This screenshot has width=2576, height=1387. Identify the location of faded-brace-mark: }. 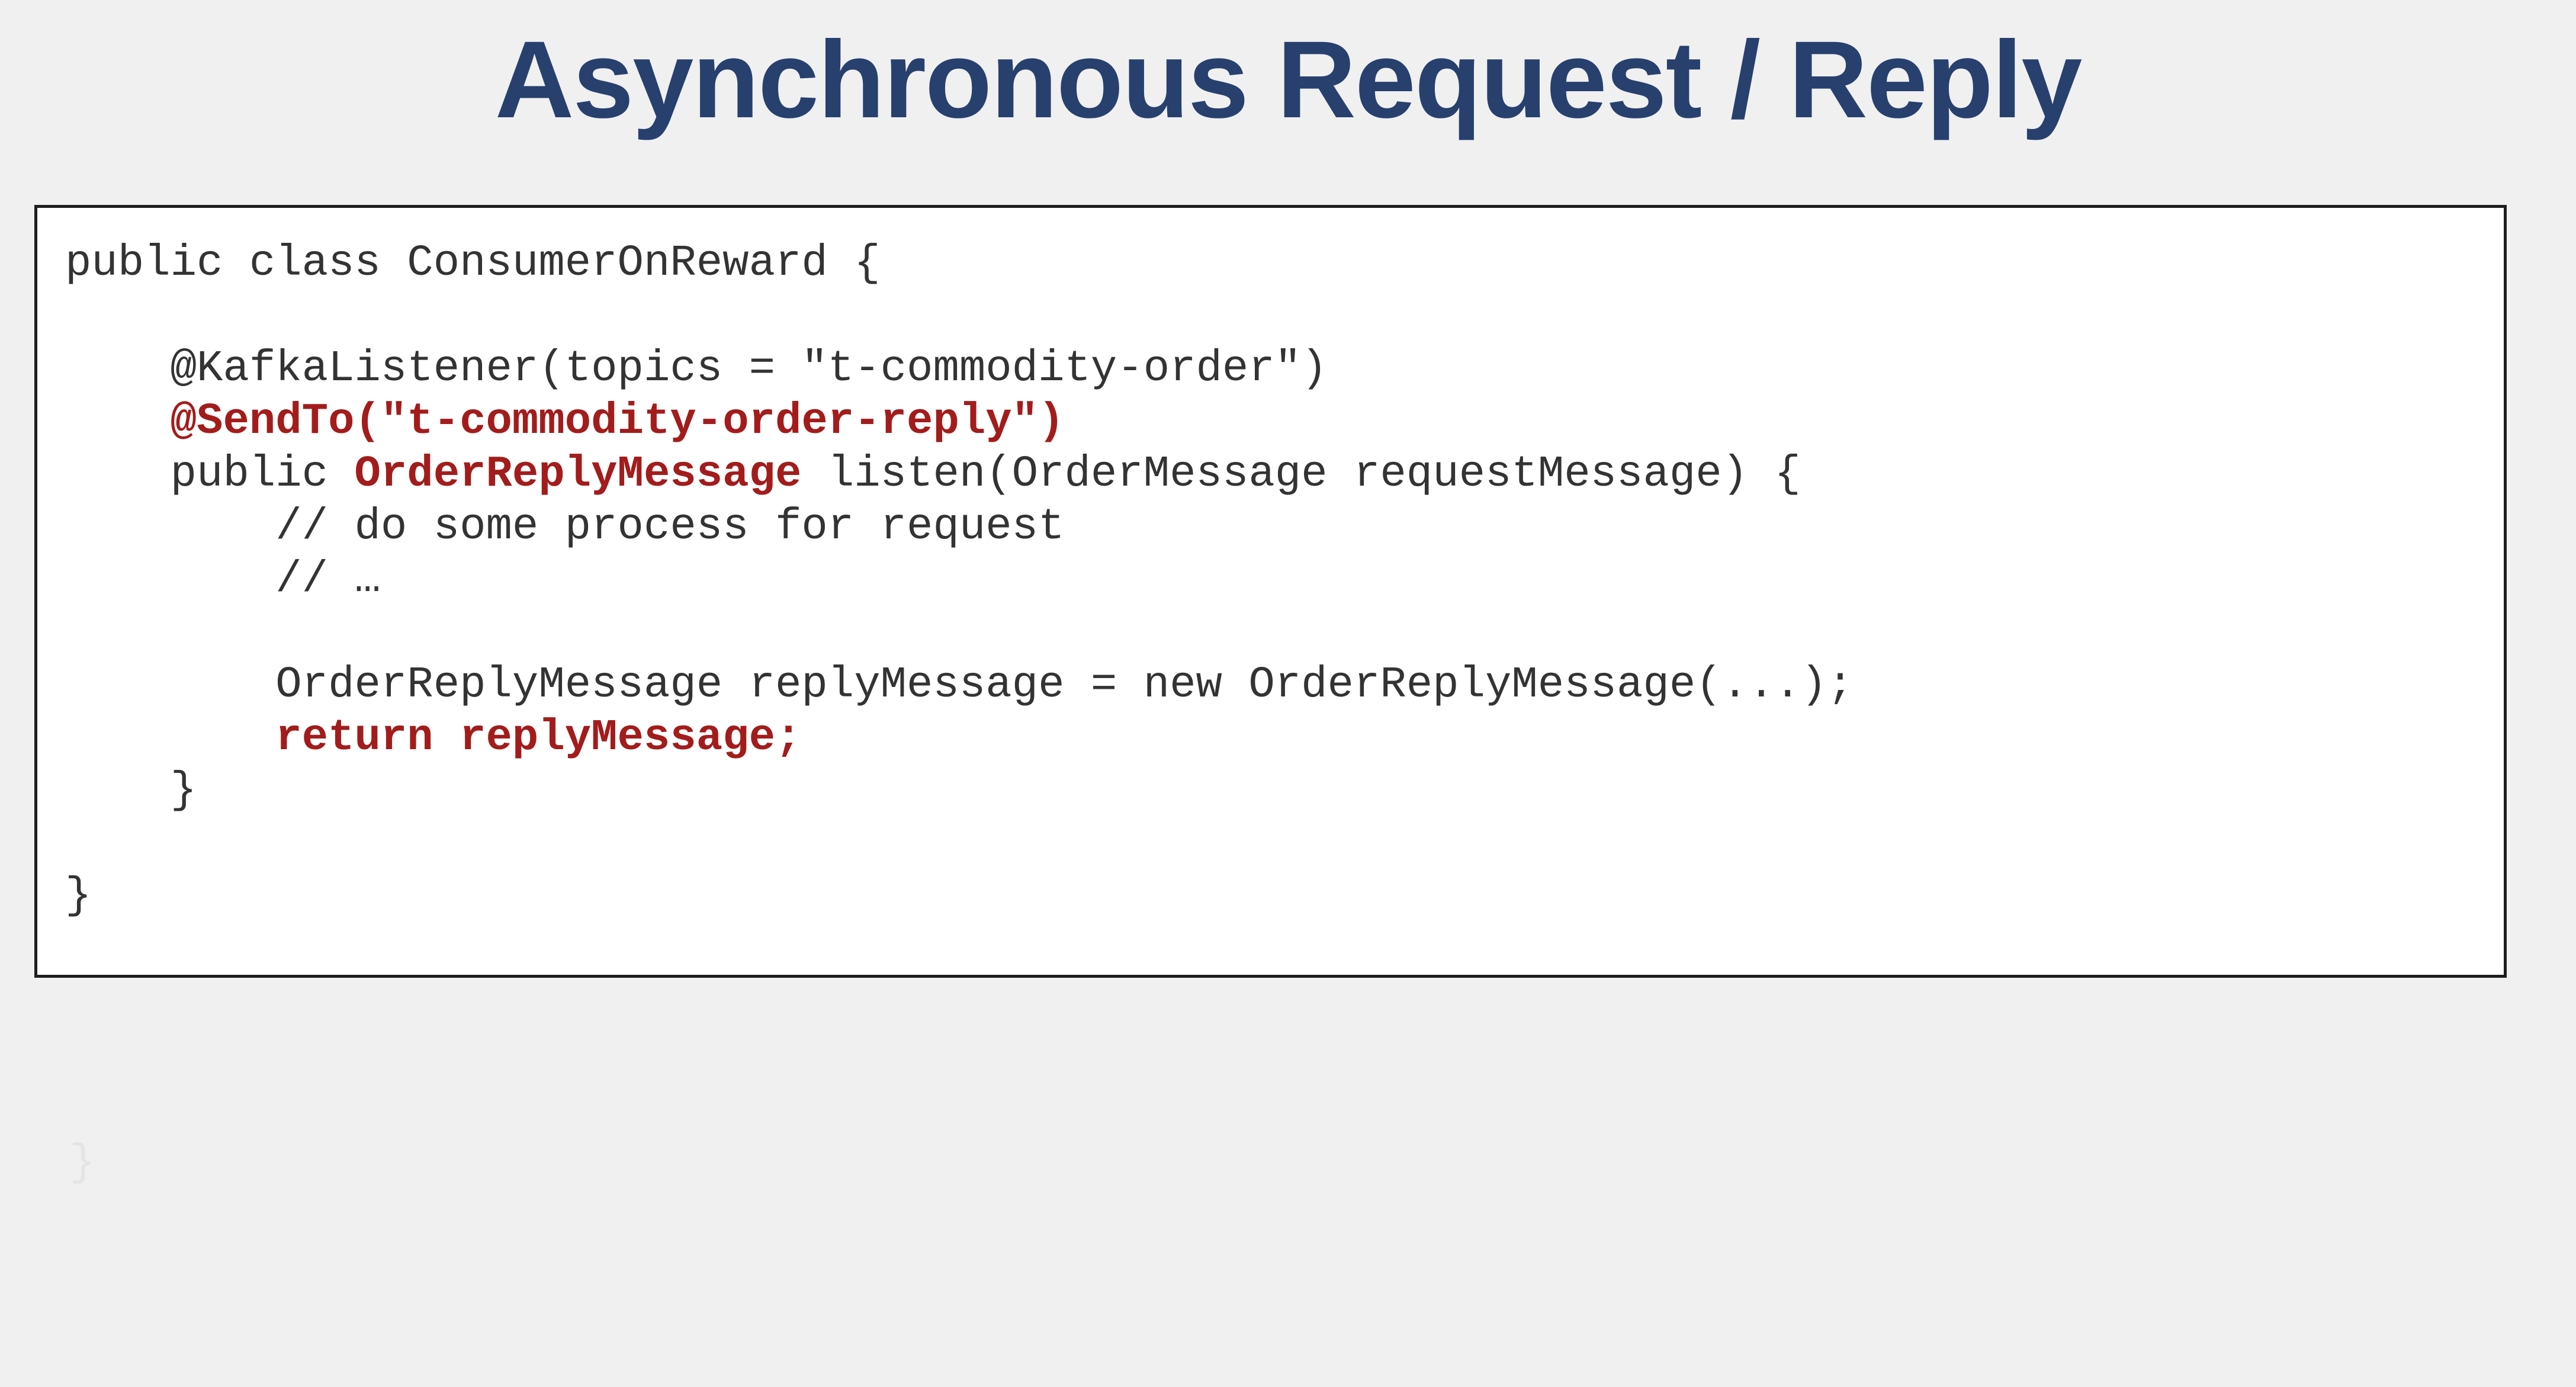
(82, 1163).